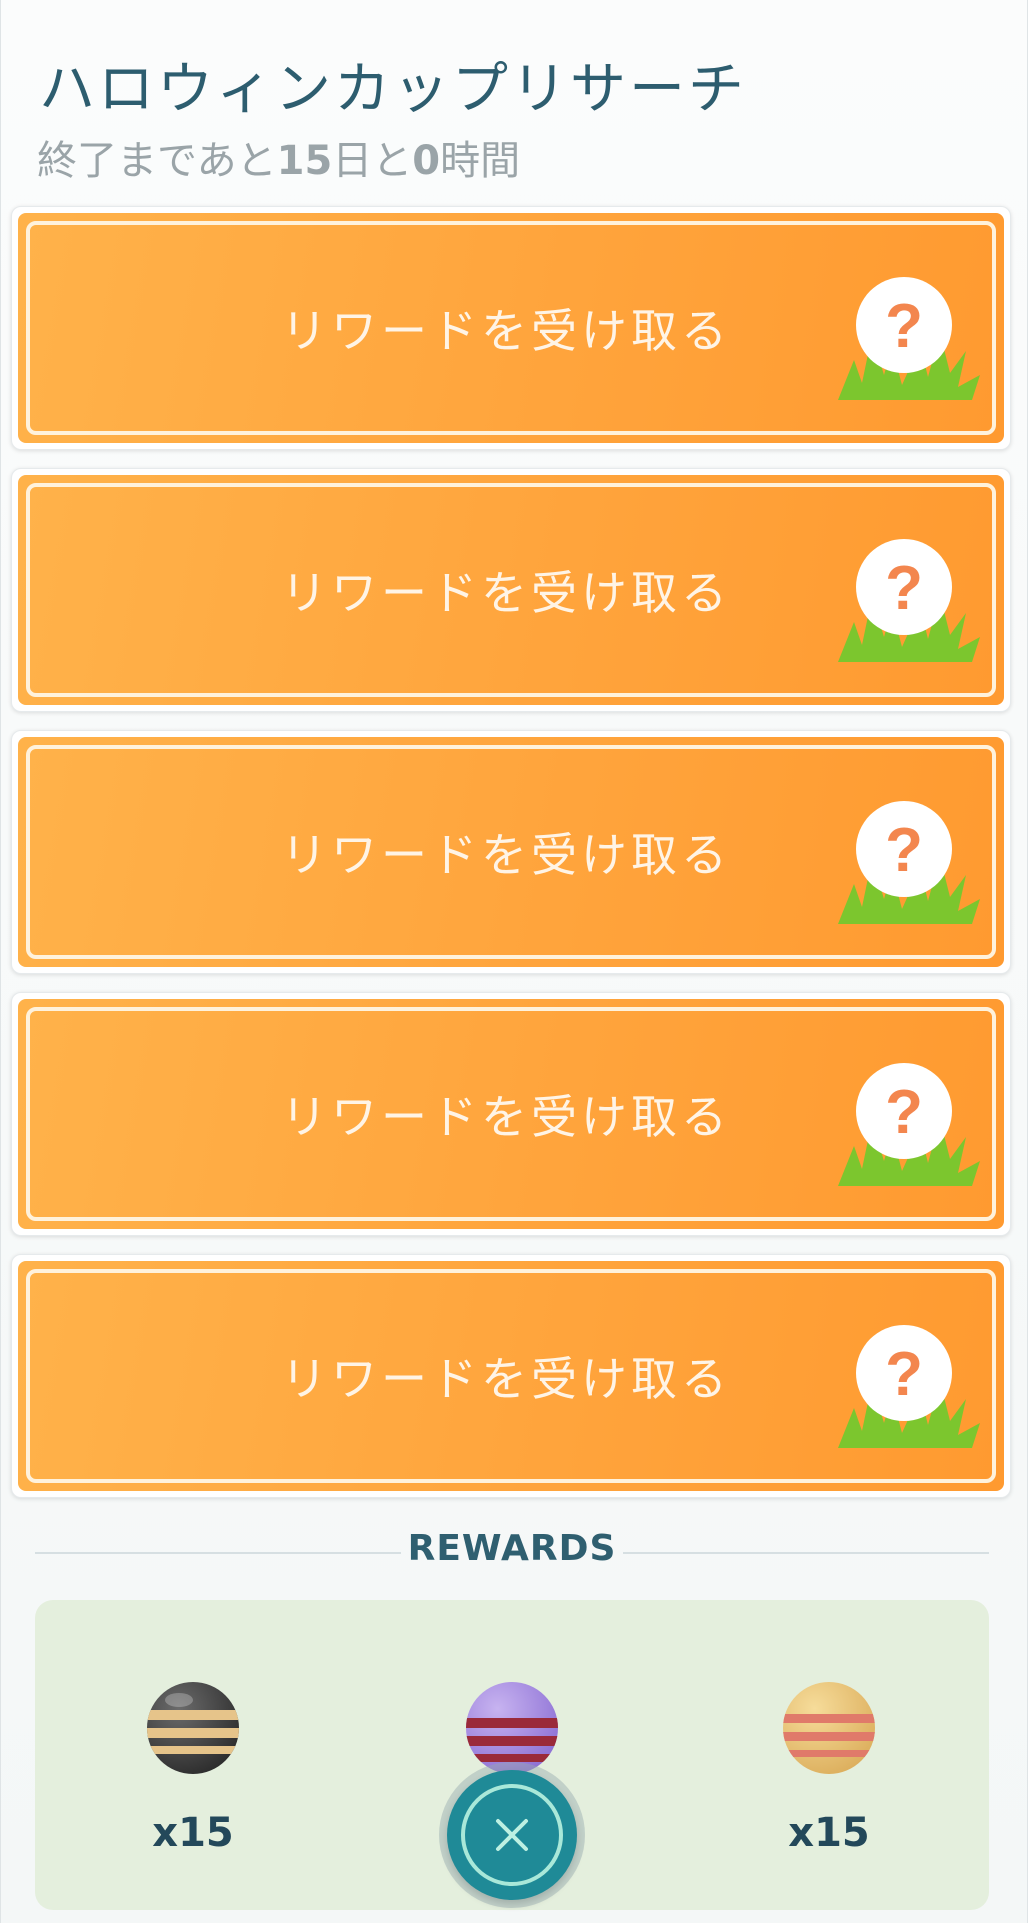 The height and width of the screenshot is (1923, 1028). I want to click on page-title: ハロウィンカップリサーチ, so click(393, 89).